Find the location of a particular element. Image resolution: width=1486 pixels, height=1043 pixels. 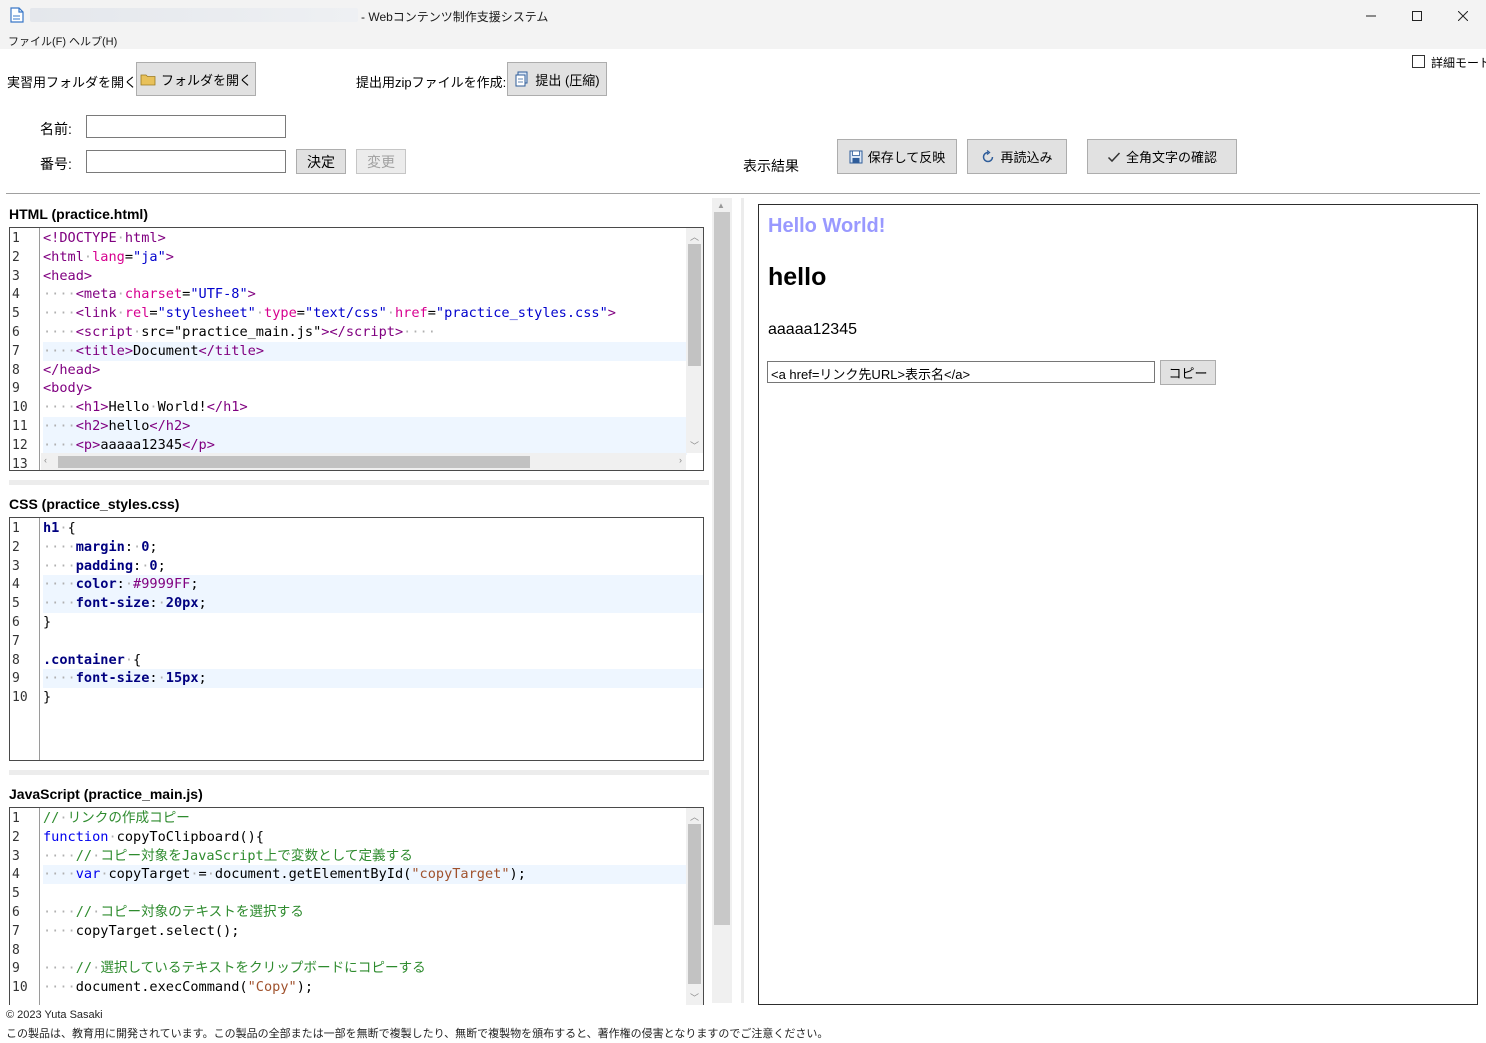

left-panel-scroll-thumb is located at coordinates (722, 568).